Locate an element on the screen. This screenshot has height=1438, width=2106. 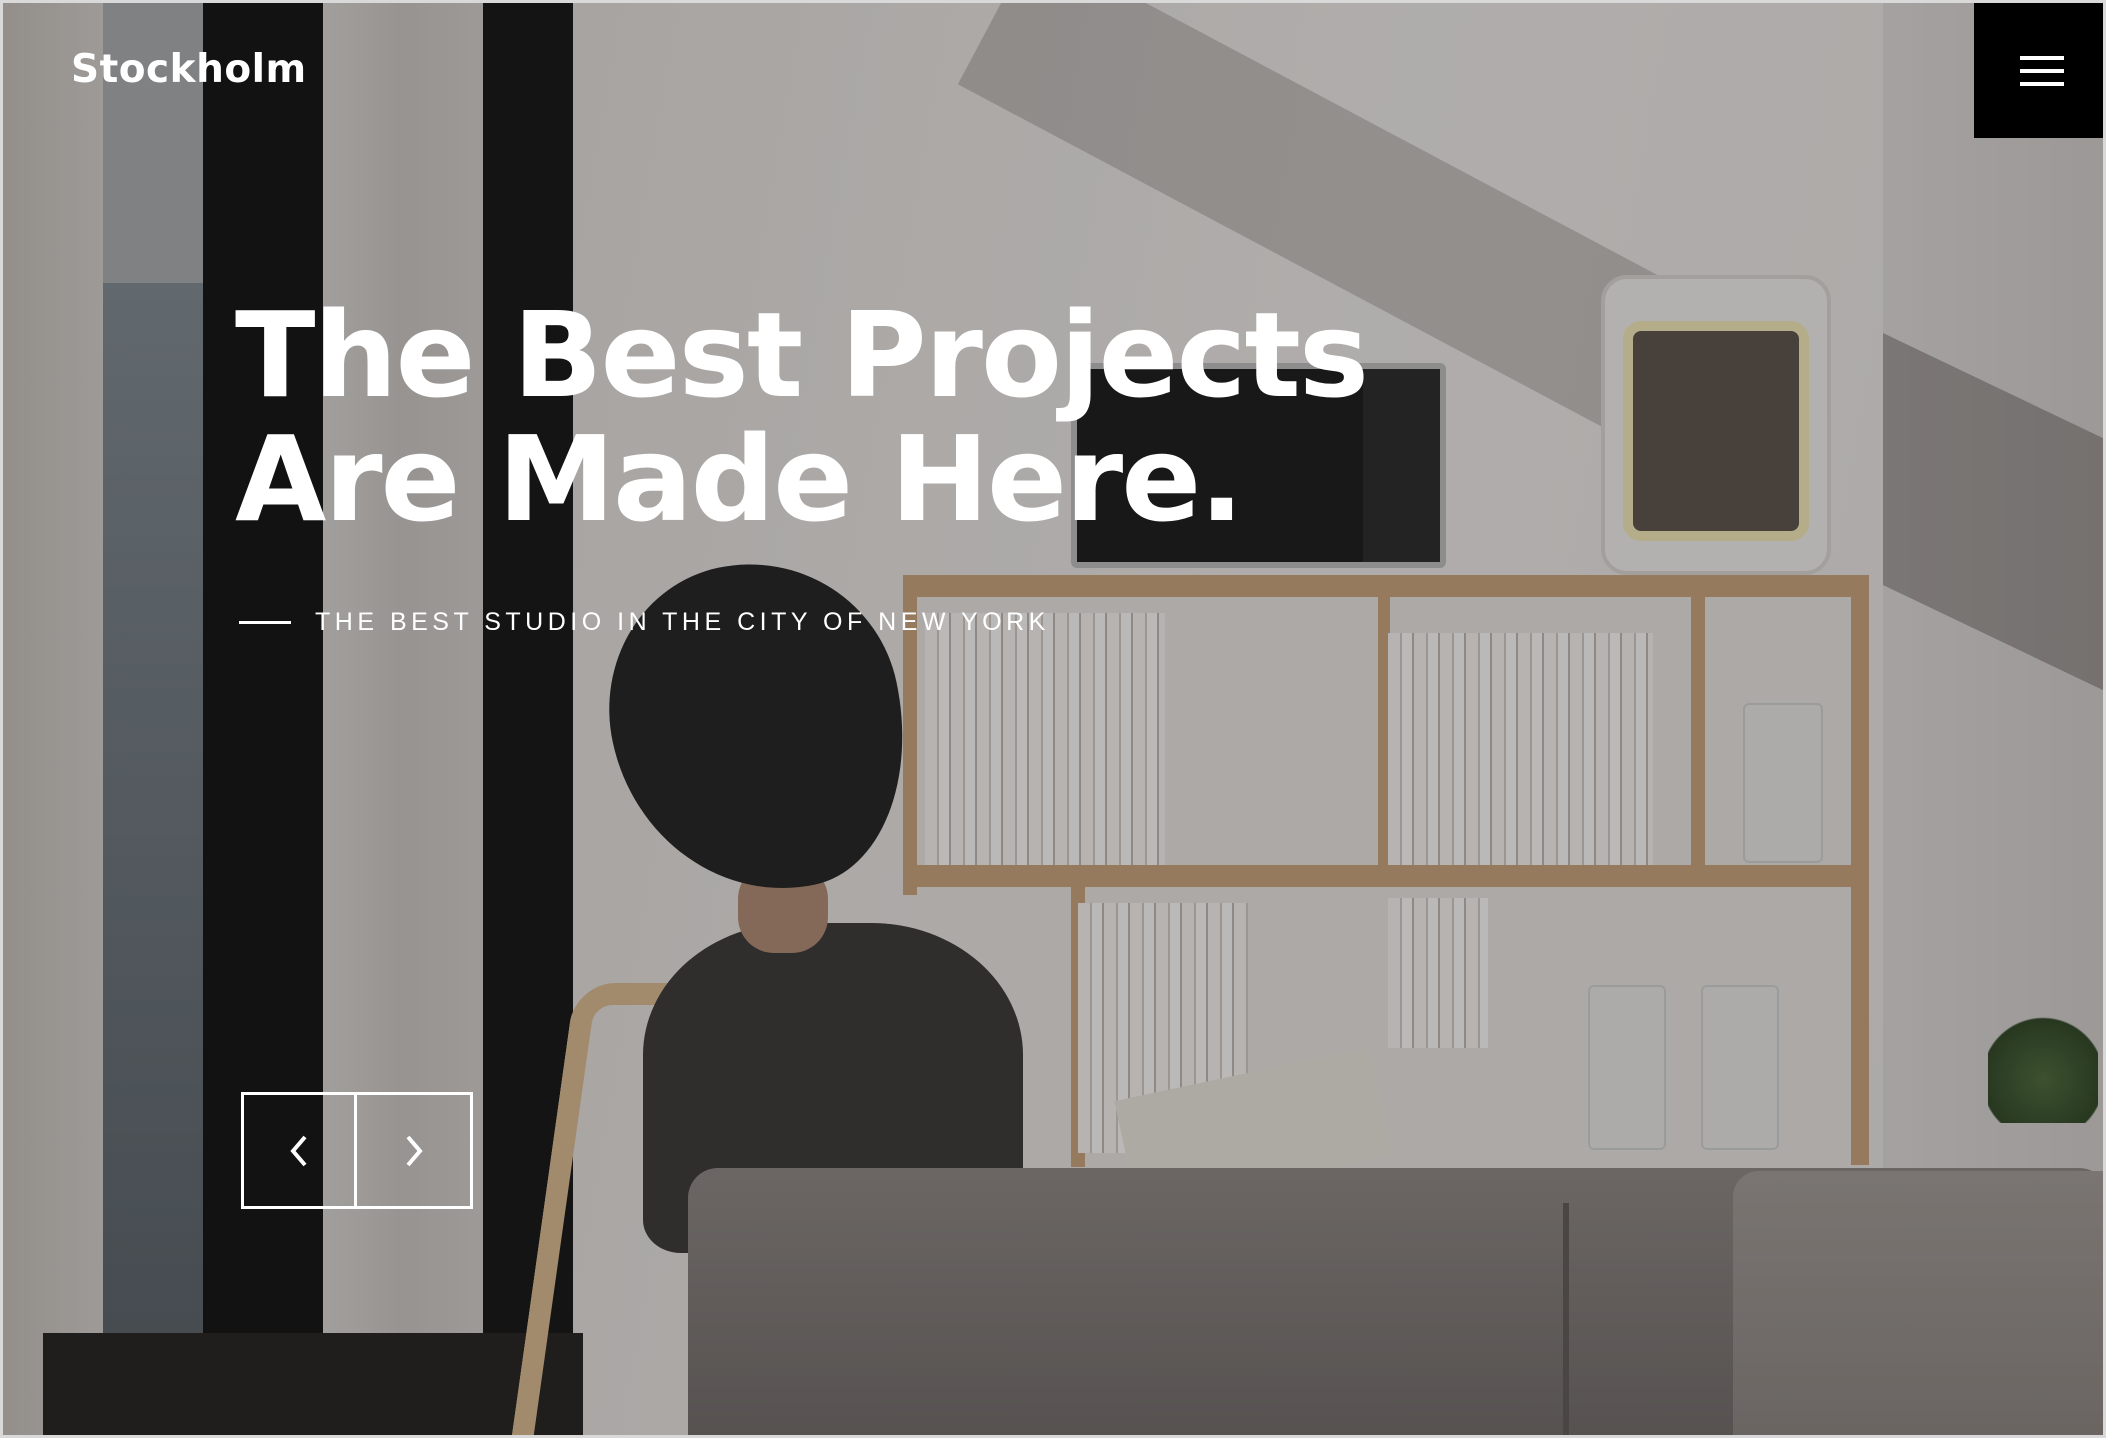
site-logo: Stockholm is located at coordinates (189, 69).